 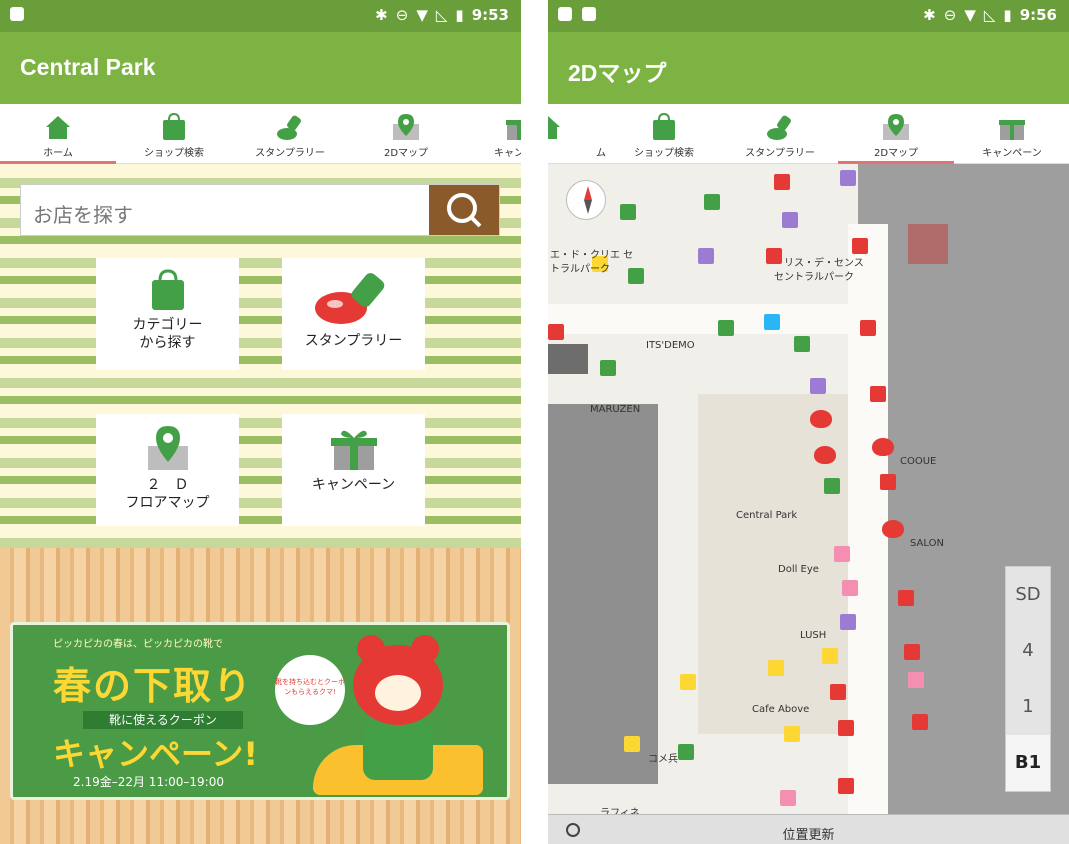 I want to click on search-button, so click(x=464, y=210).